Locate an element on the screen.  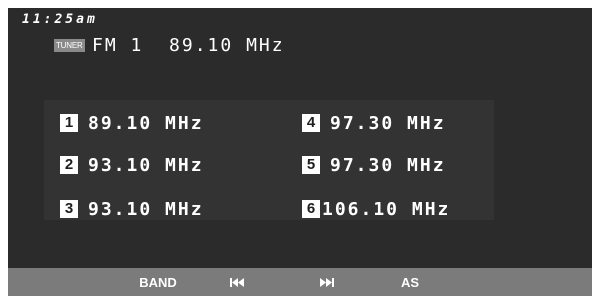
preset-4: 4 97.30 MHz is located at coordinates (374, 123).